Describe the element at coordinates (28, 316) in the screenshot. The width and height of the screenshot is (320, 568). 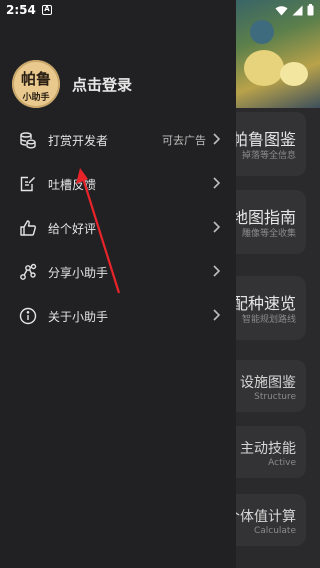
I see `info-icon` at that location.